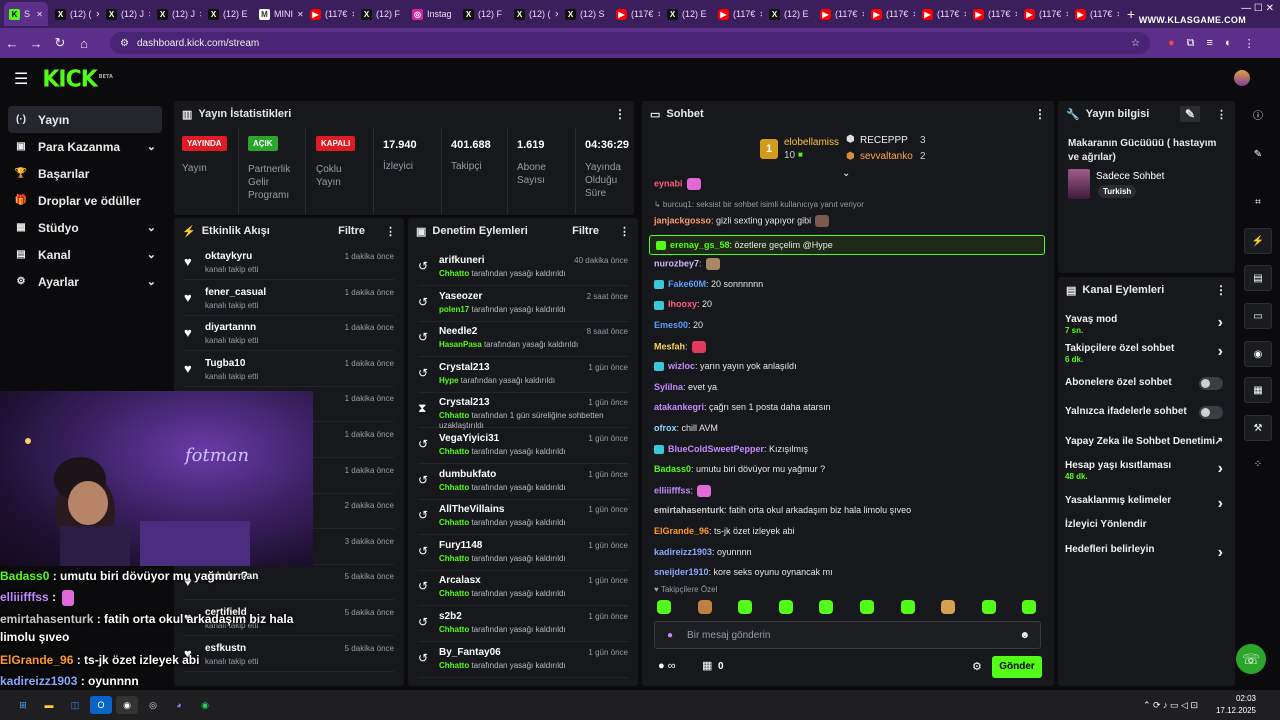 This screenshot has width=1280, height=720. I want to click on moderation-filter-button: Filtre, so click(585, 231).